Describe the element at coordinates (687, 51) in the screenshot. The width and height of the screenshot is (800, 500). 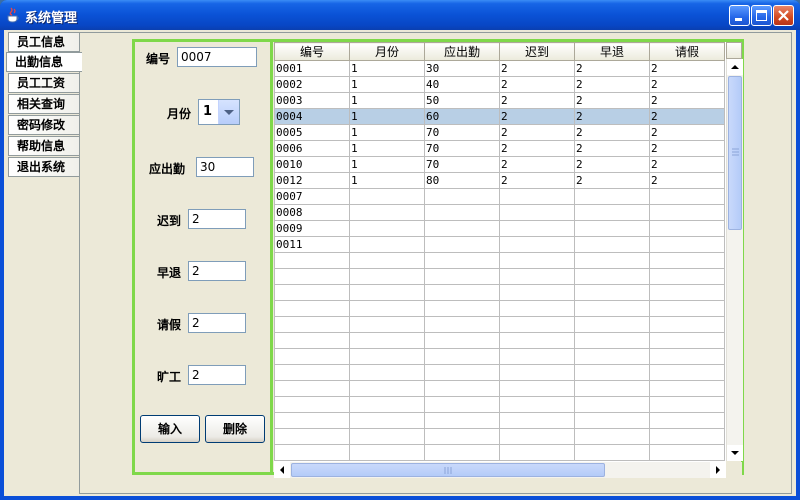
I see `column-header: 请假` at that location.